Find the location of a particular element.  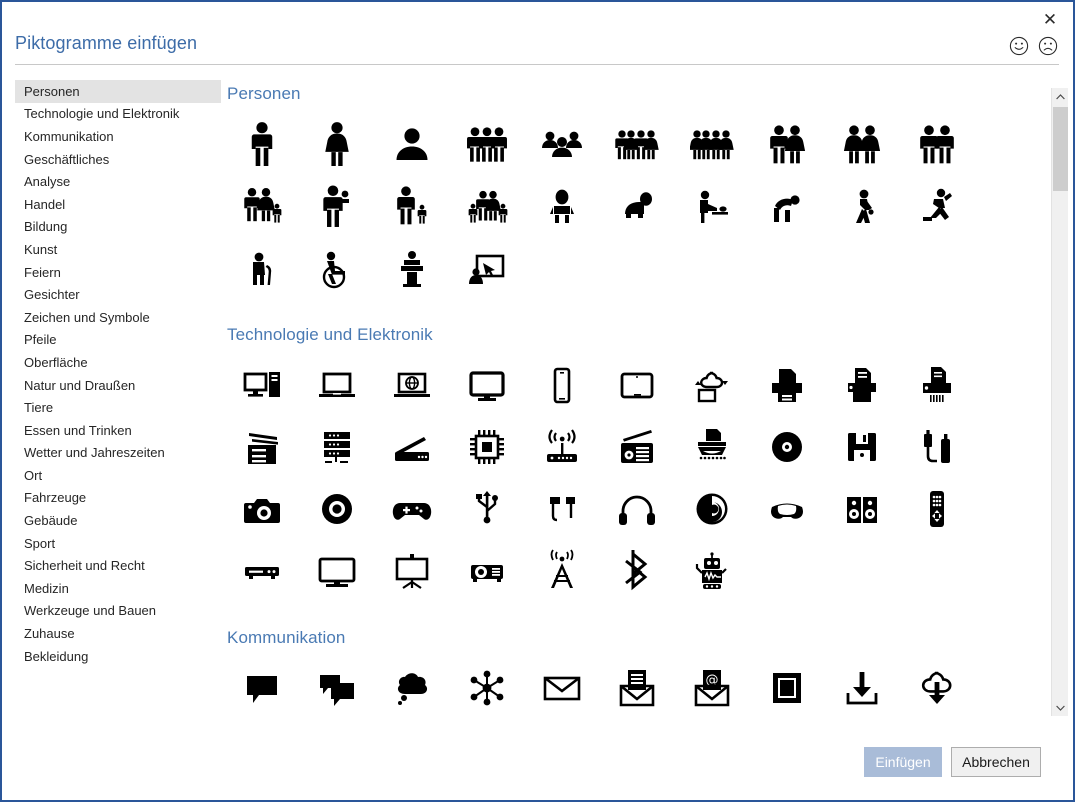

paper-plane-icon is located at coordinates (336, 720).